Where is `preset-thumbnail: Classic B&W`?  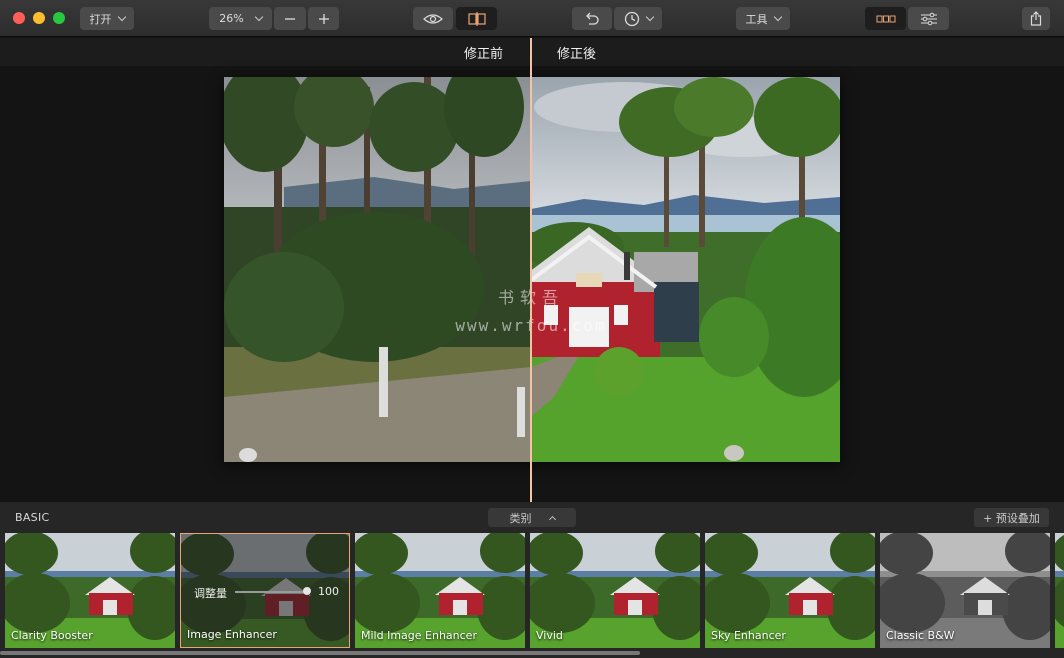
preset-thumbnail: Classic B&W is located at coordinates (965, 590).